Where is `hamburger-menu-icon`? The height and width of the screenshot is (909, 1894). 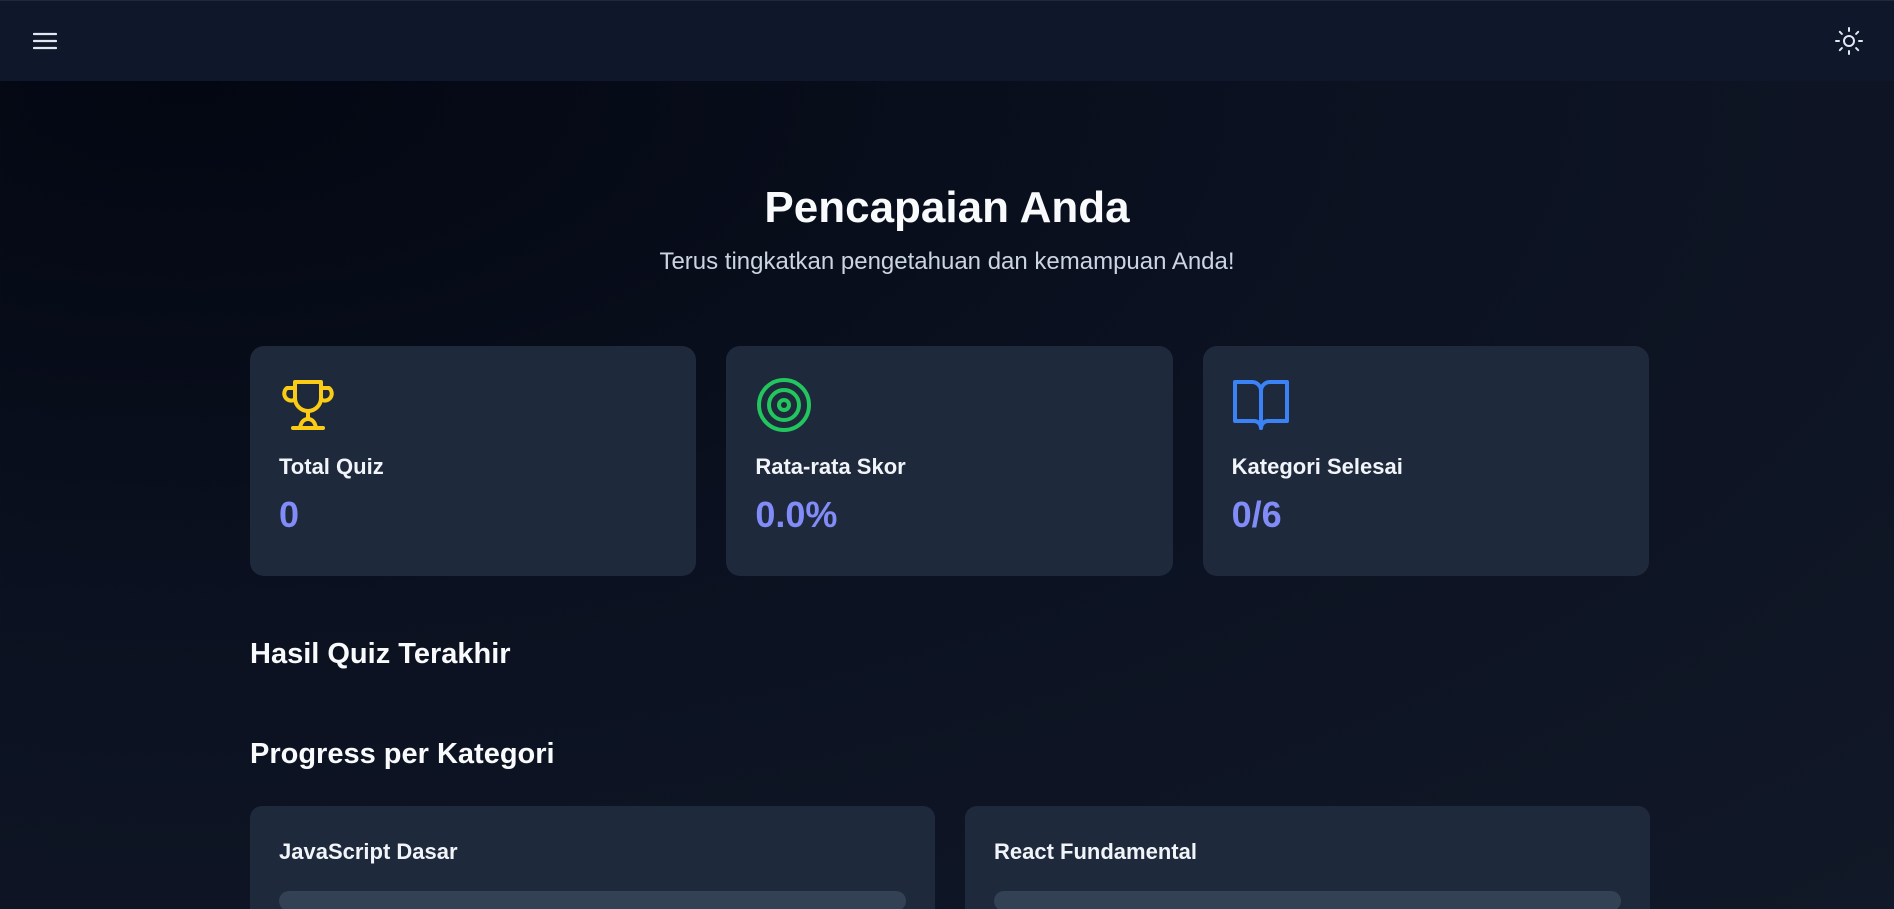
hamburger-menu-icon is located at coordinates (45, 41).